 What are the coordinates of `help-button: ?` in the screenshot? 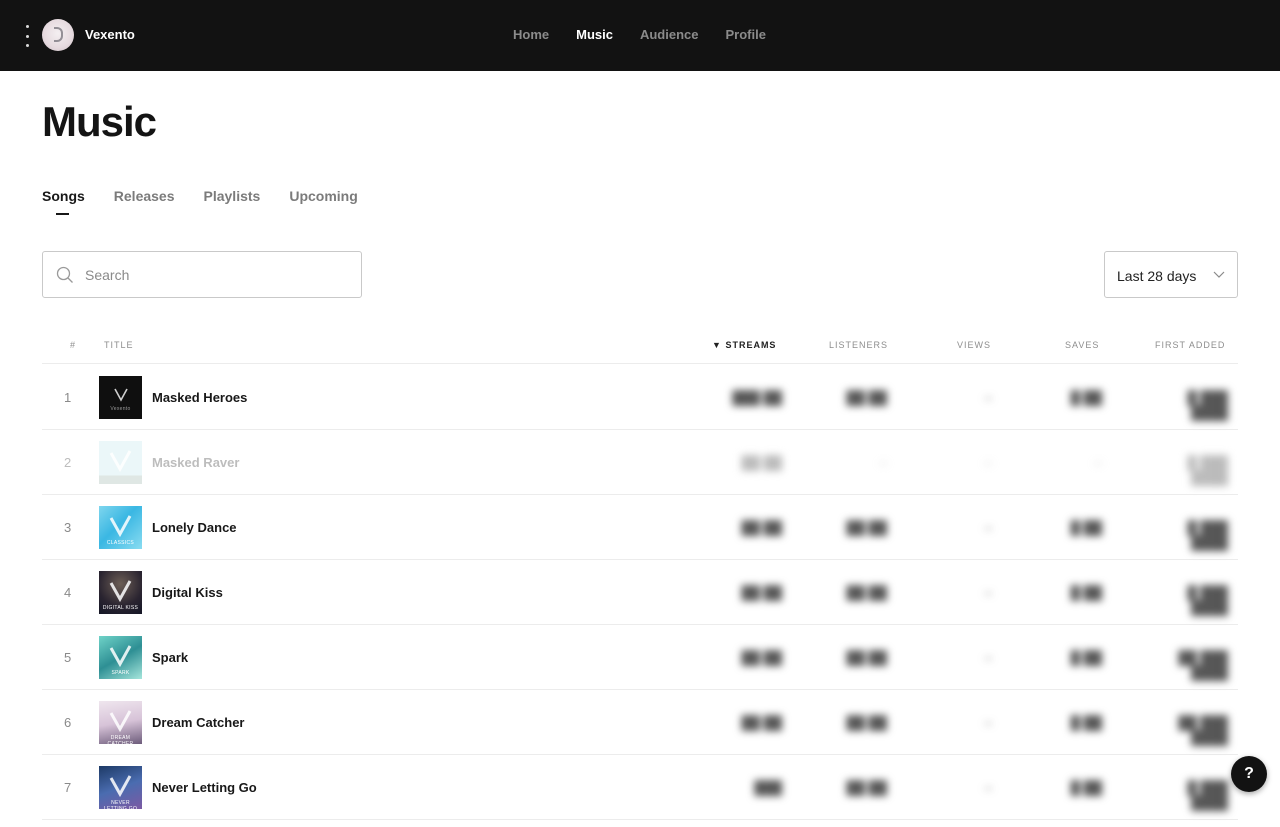 It's located at (1249, 774).